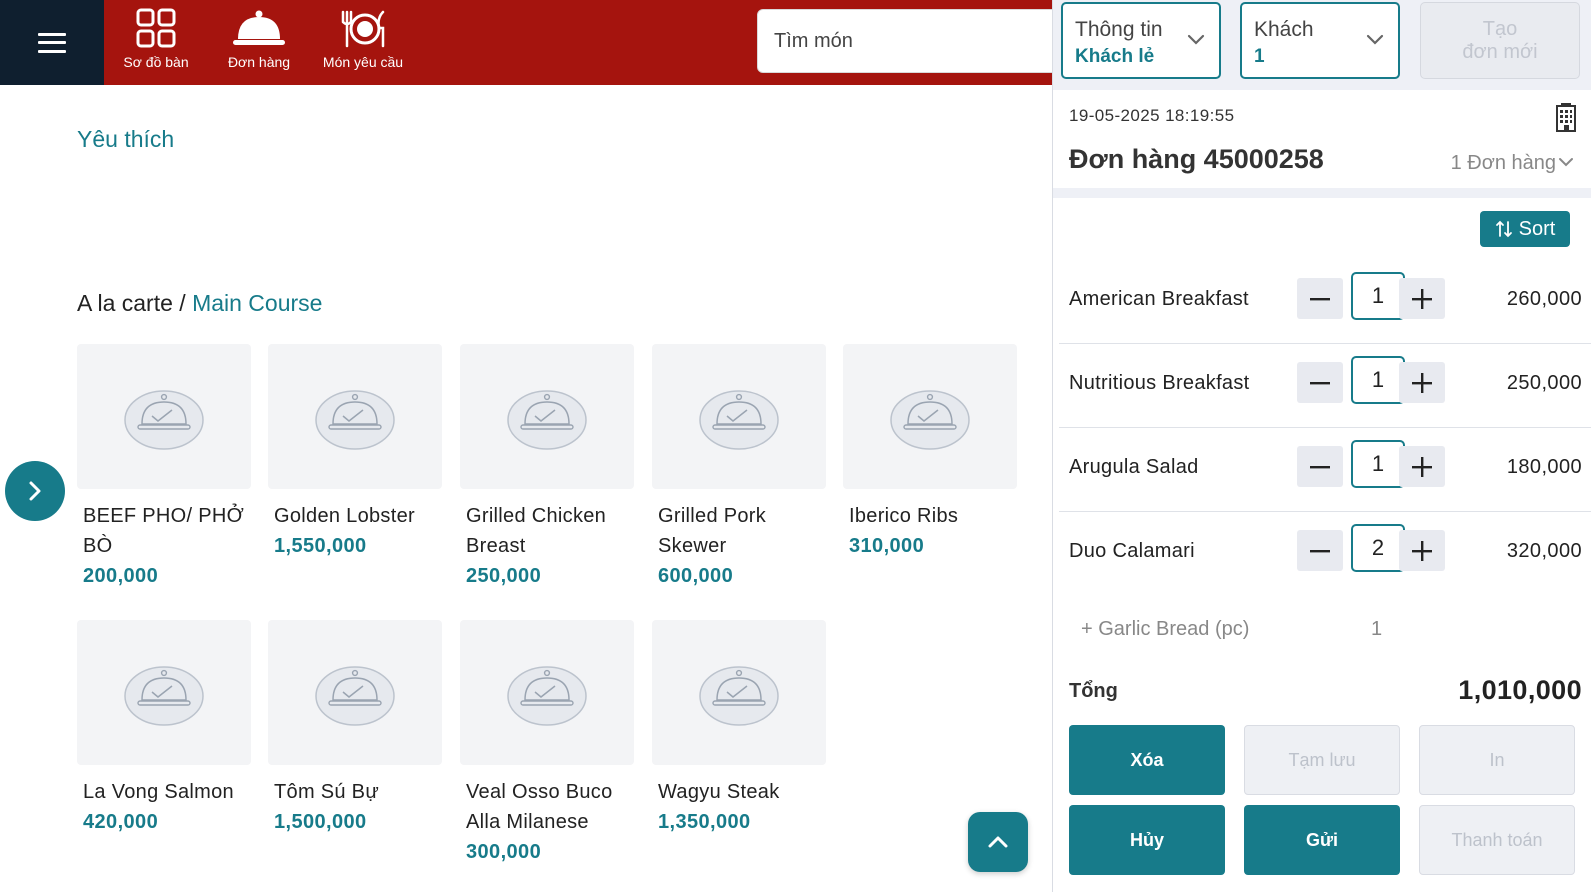 The width and height of the screenshot is (1591, 892). What do you see at coordinates (259, 62) in the screenshot?
I see `nav-orders-label: Đơn hàng` at bounding box center [259, 62].